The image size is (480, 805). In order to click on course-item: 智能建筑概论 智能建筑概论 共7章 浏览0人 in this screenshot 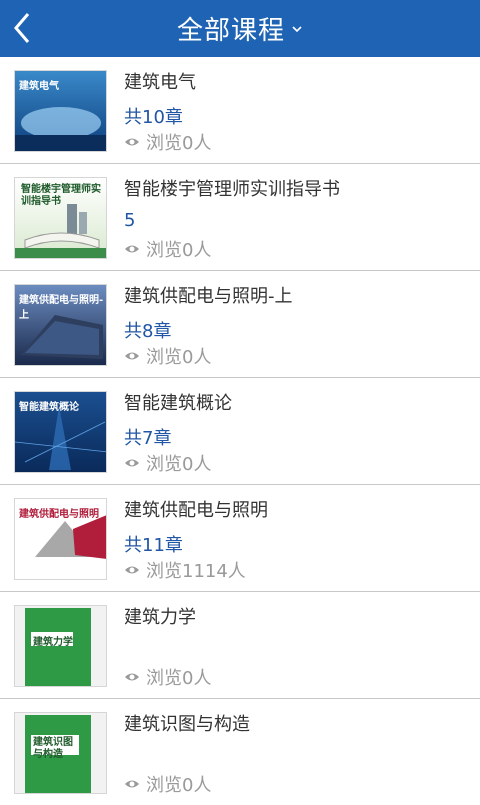, I will do `click(240, 431)`.